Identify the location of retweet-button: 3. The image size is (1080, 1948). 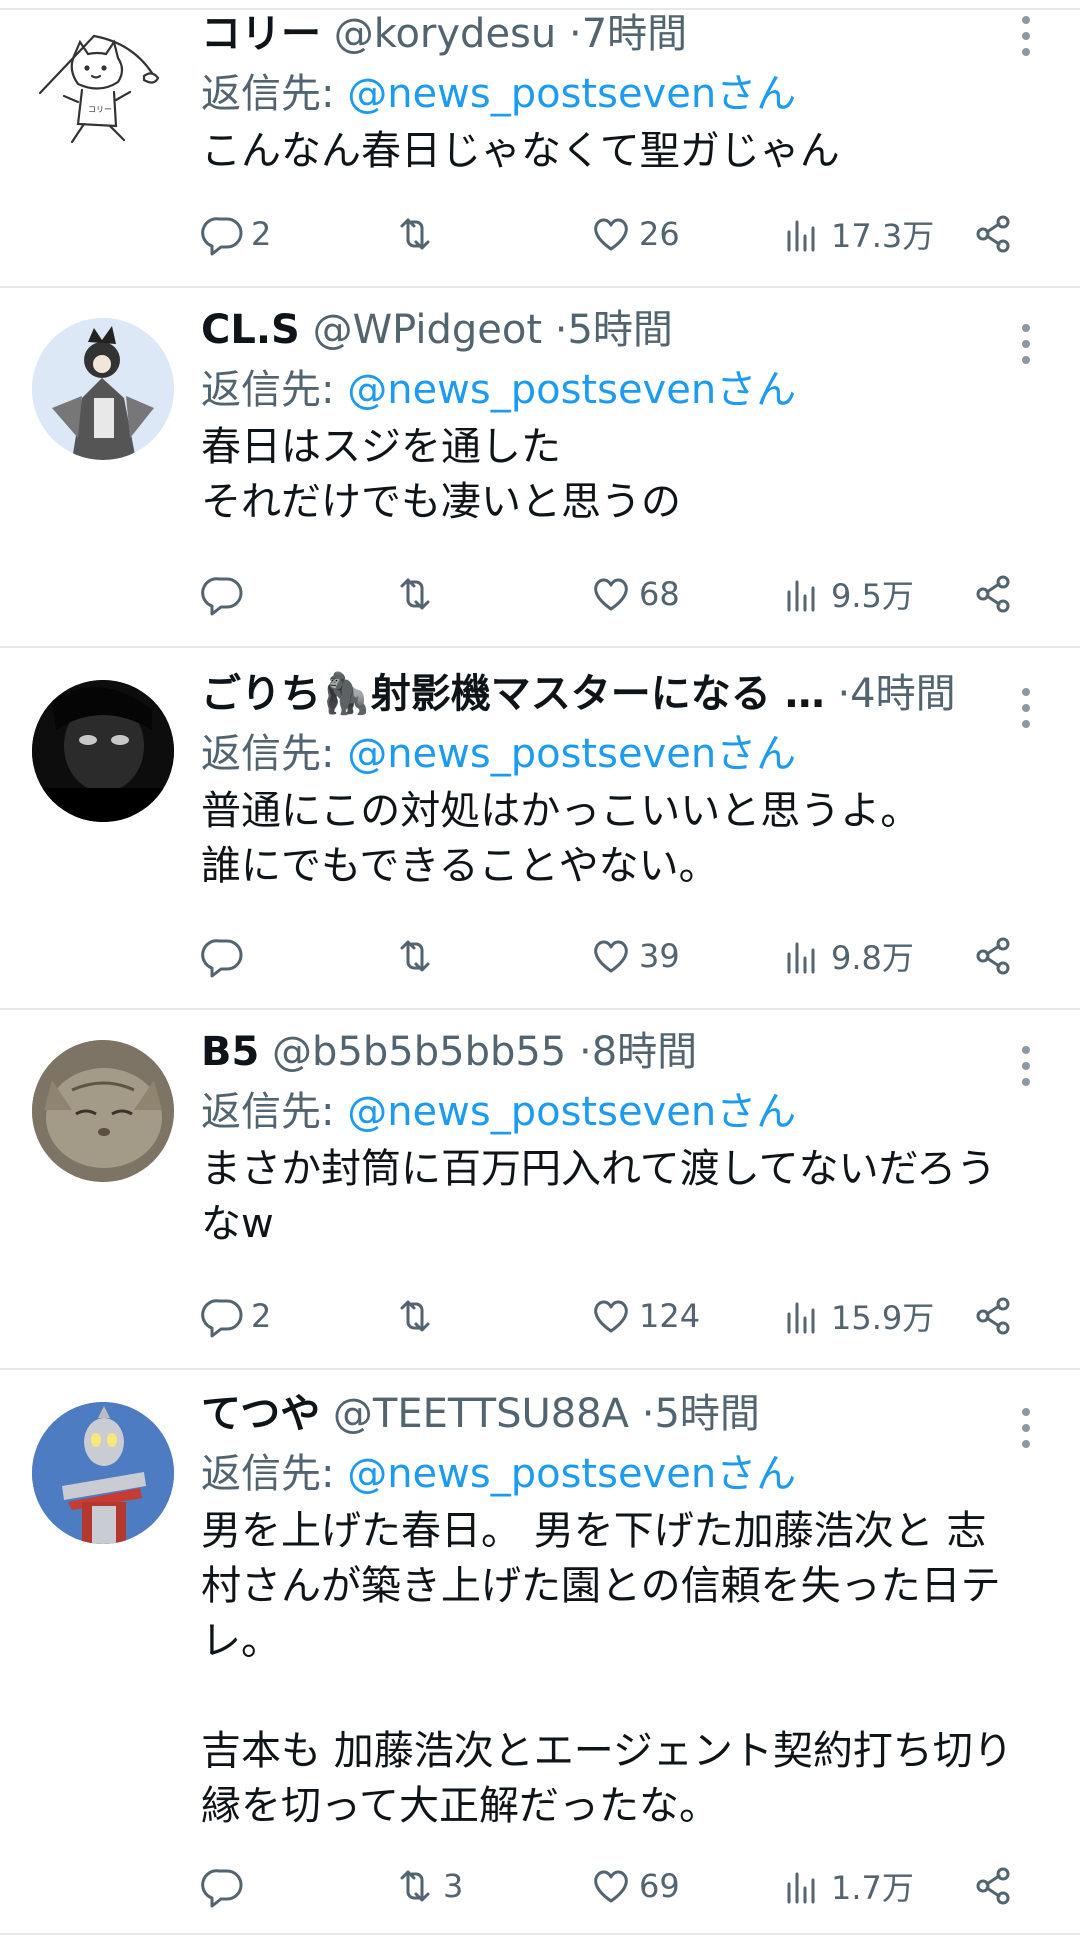
(428, 1886).